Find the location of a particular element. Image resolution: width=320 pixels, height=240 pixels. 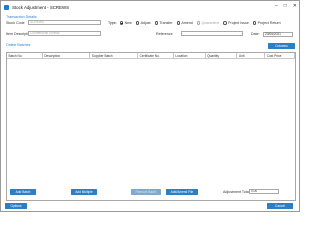

app-icon is located at coordinates (6, 7).